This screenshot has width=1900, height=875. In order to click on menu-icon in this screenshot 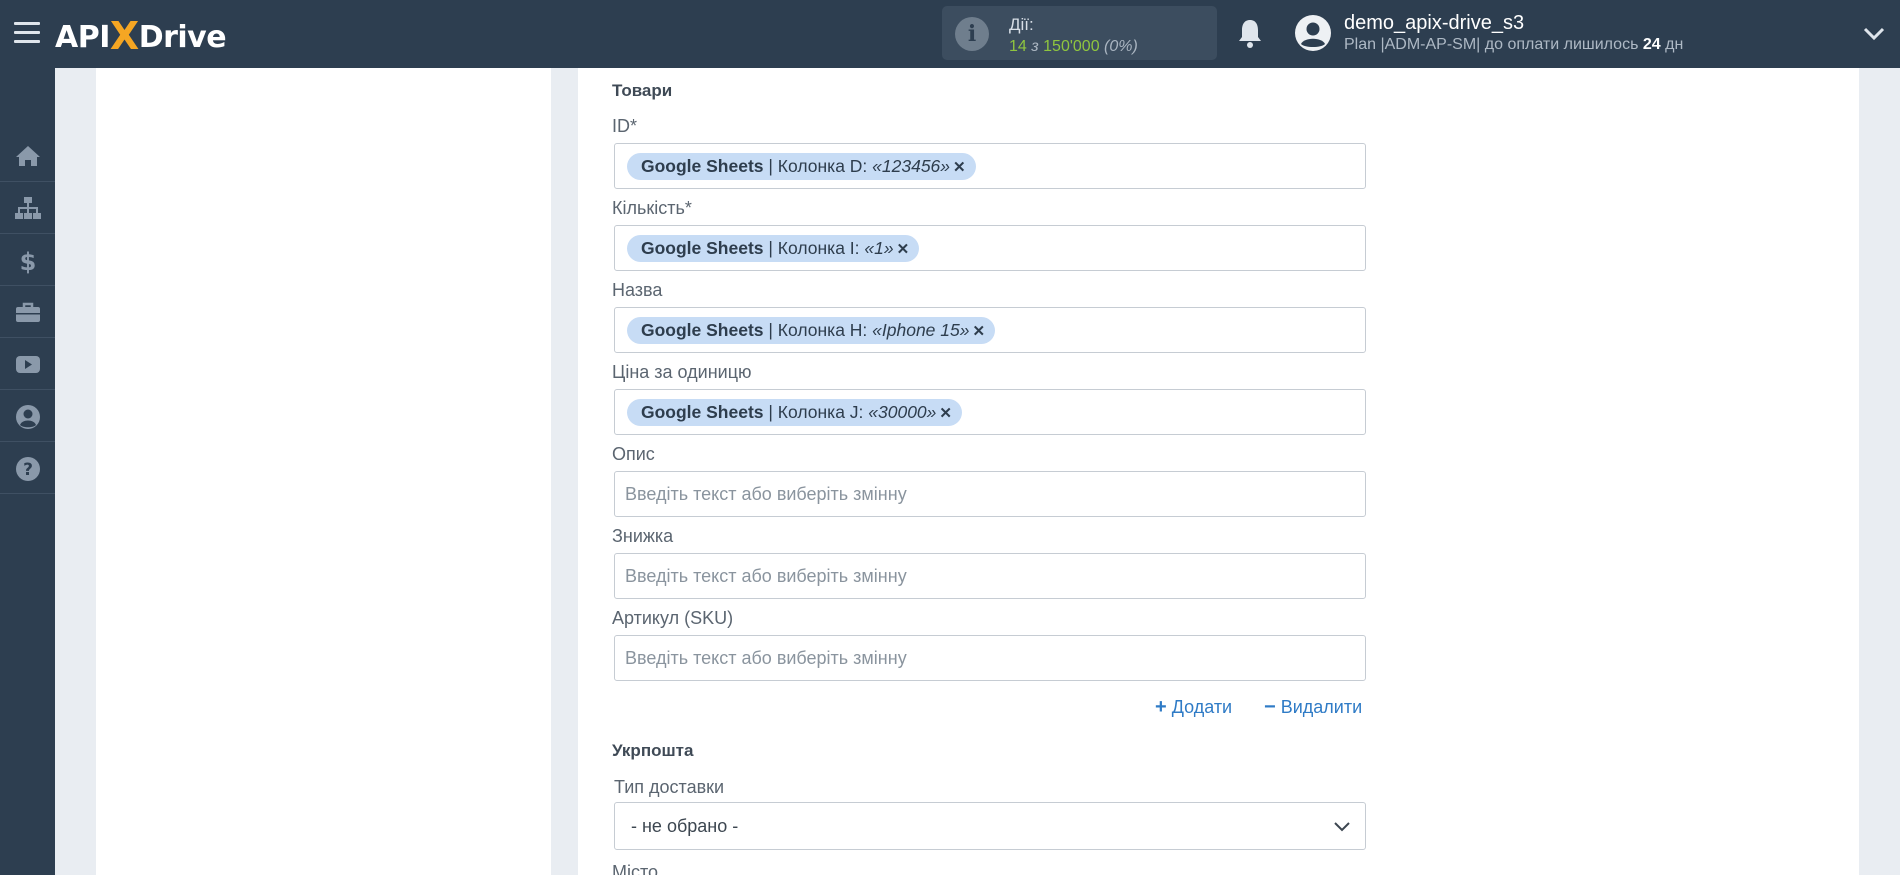, I will do `click(27, 33)`.